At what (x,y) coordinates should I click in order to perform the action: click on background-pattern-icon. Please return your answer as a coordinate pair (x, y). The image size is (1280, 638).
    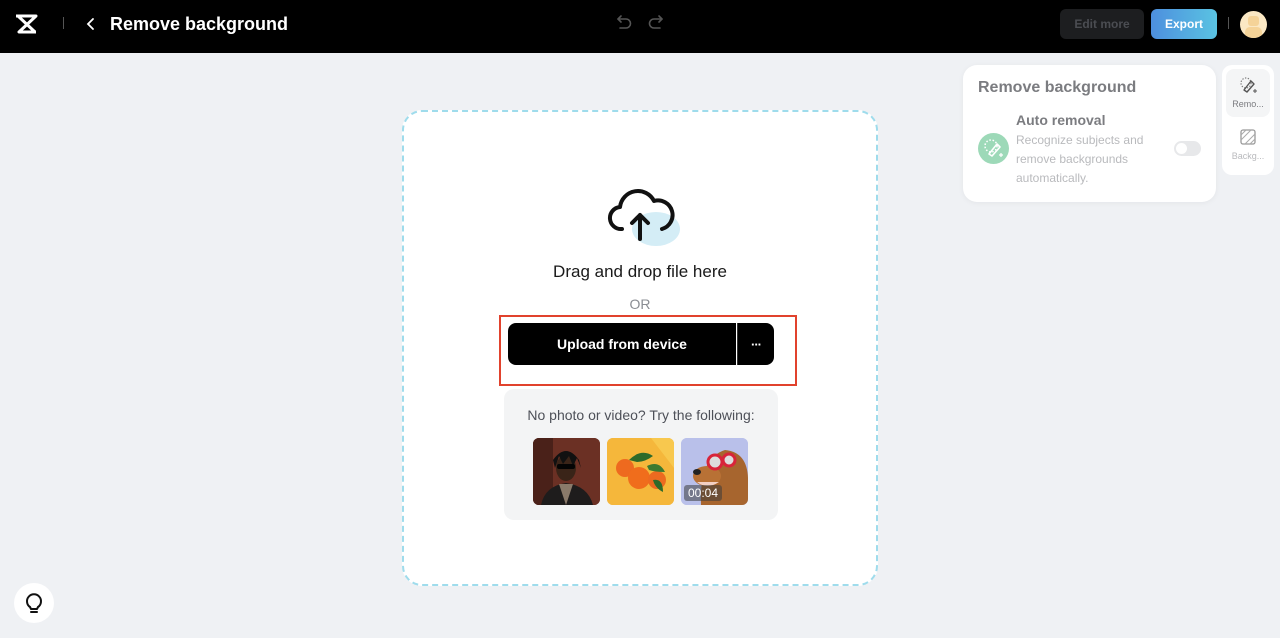
    Looking at the image, I should click on (1248, 137).